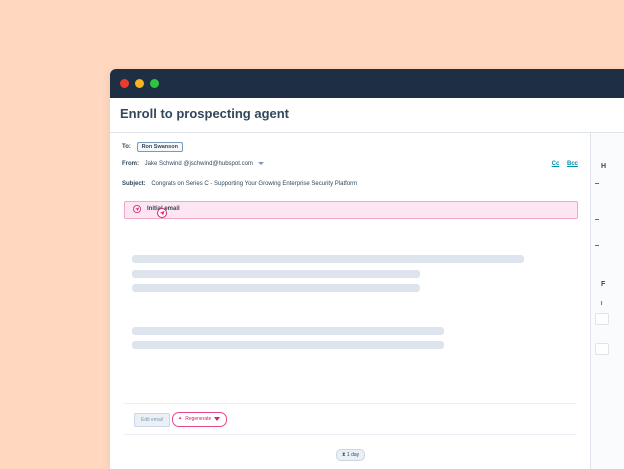 This screenshot has height=469, width=624. I want to click on edit-email-button: Edit email, so click(152, 420).